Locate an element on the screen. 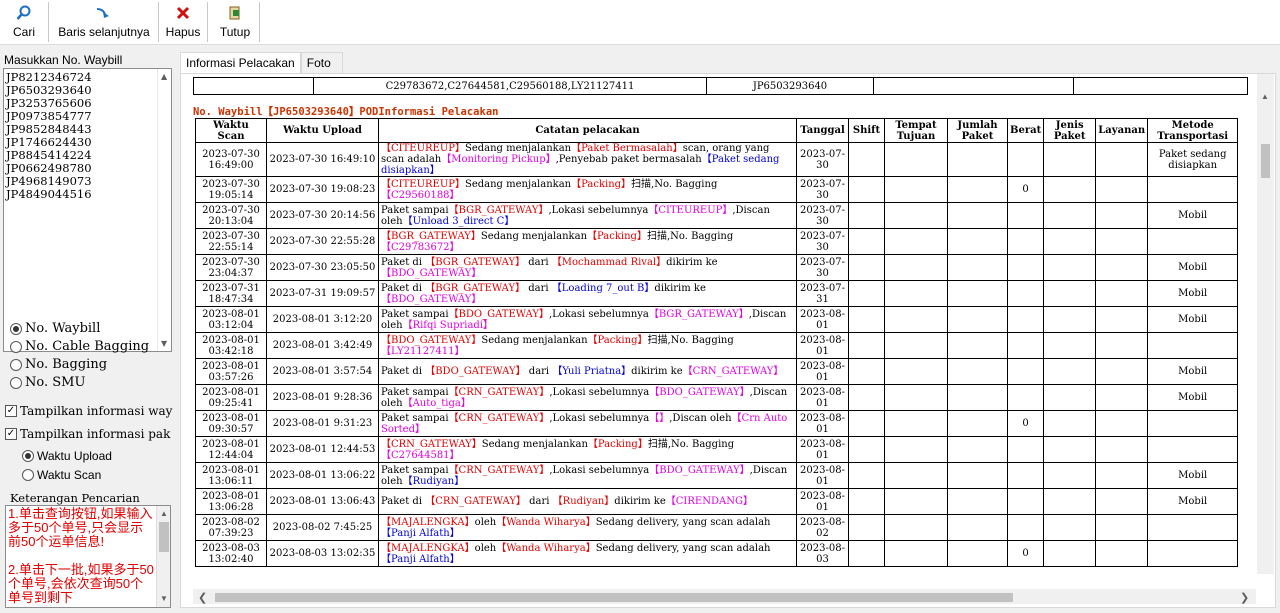  column-header: Layanan is located at coordinates (1122, 130).